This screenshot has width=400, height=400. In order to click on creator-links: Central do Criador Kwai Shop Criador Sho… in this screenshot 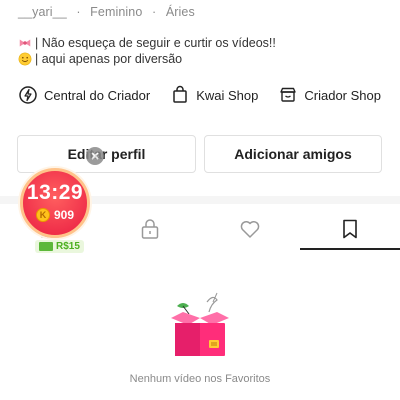, I will do `click(209, 95)`.